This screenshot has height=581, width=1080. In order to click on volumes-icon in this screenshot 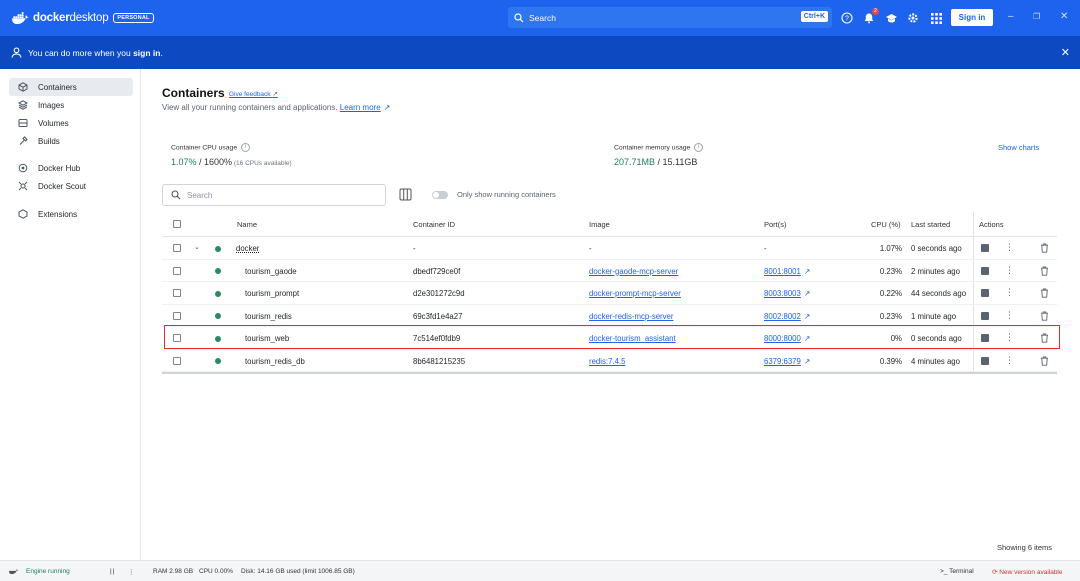, I will do `click(23, 123)`.